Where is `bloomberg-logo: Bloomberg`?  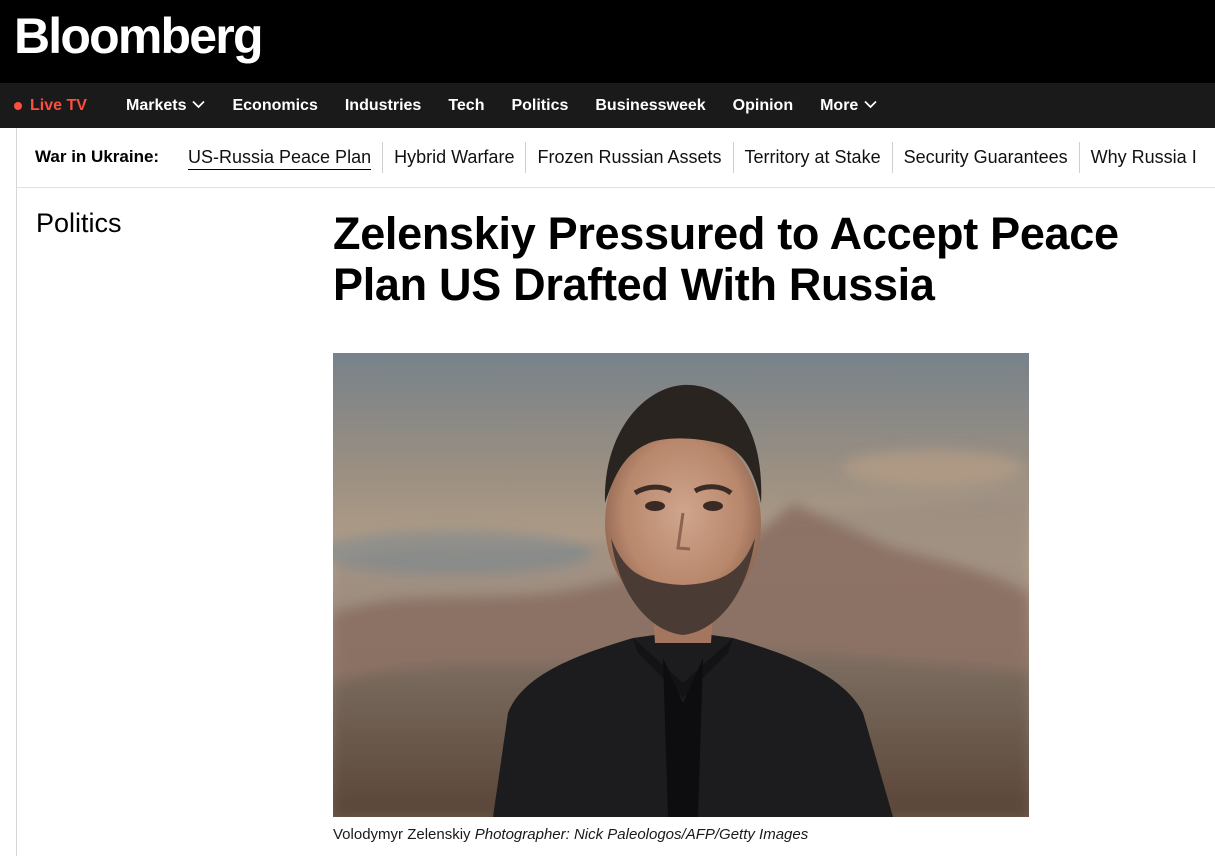 bloomberg-logo: Bloomberg is located at coordinates (139, 36).